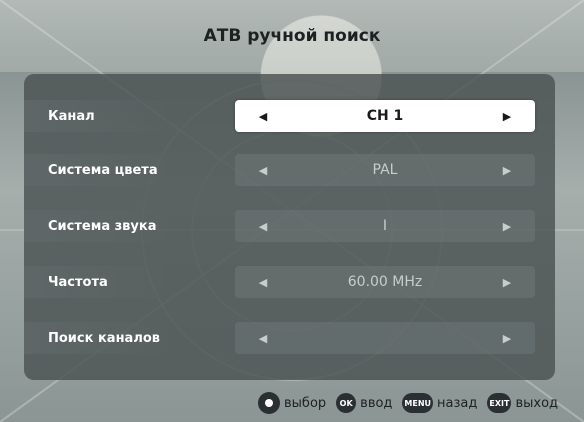 Image resolution: width=584 pixels, height=422 pixels. I want to click on key-hint-label: выбор, so click(305, 403).